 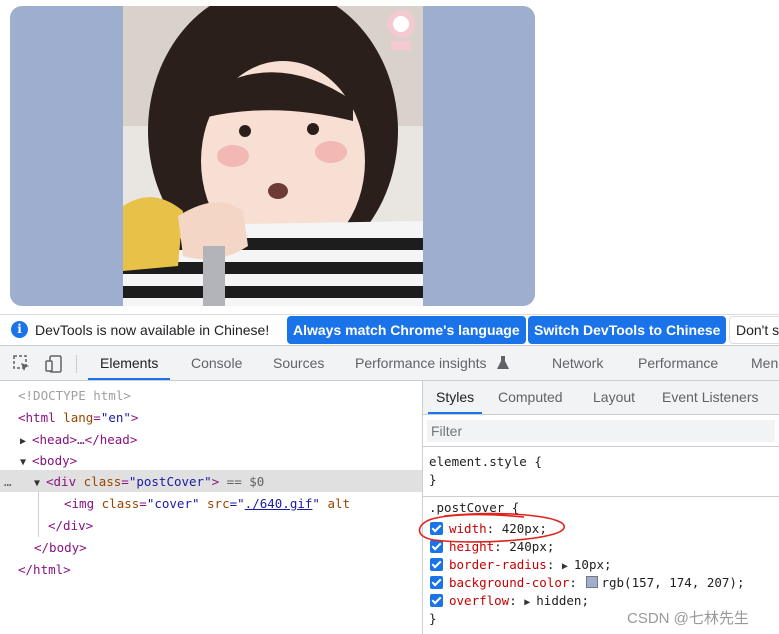 What do you see at coordinates (216, 363) in the screenshot?
I see `tab-console: Console` at bounding box center [216, 363].